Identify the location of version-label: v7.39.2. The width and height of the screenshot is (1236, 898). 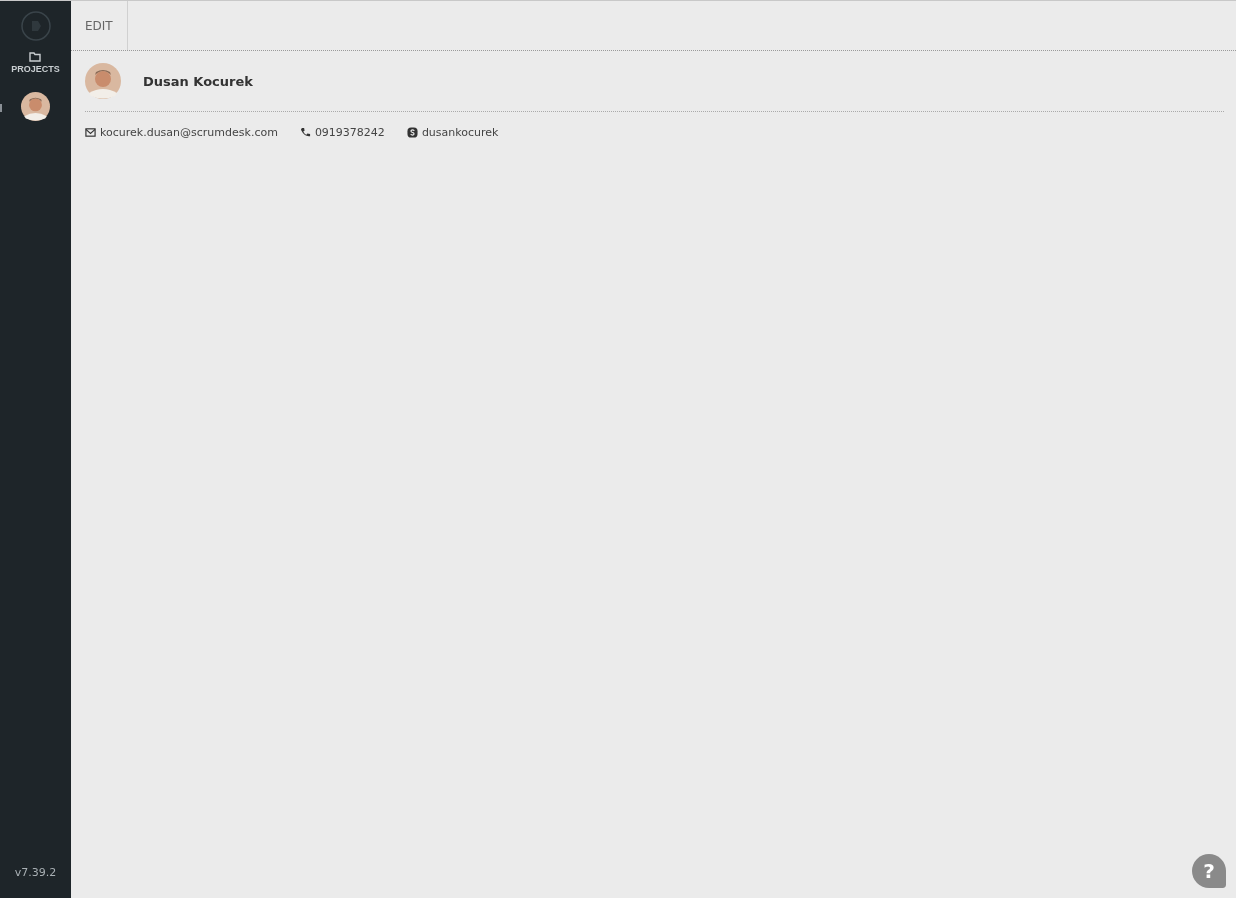
(35, 872).